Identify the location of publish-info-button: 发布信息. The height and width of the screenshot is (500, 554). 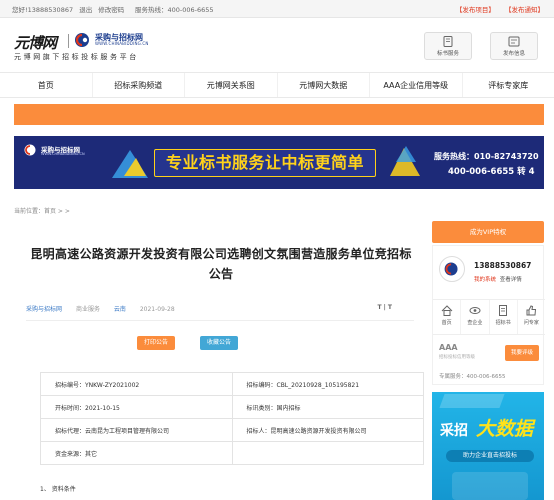
(514, 46).